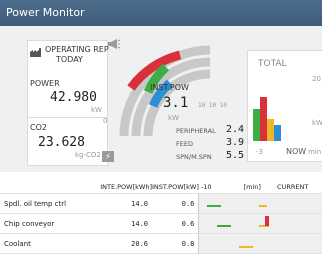 Image resolution: width=322 pixels, height=254 pixels. I want to click on feed-label: FEED, so click(184, 144).